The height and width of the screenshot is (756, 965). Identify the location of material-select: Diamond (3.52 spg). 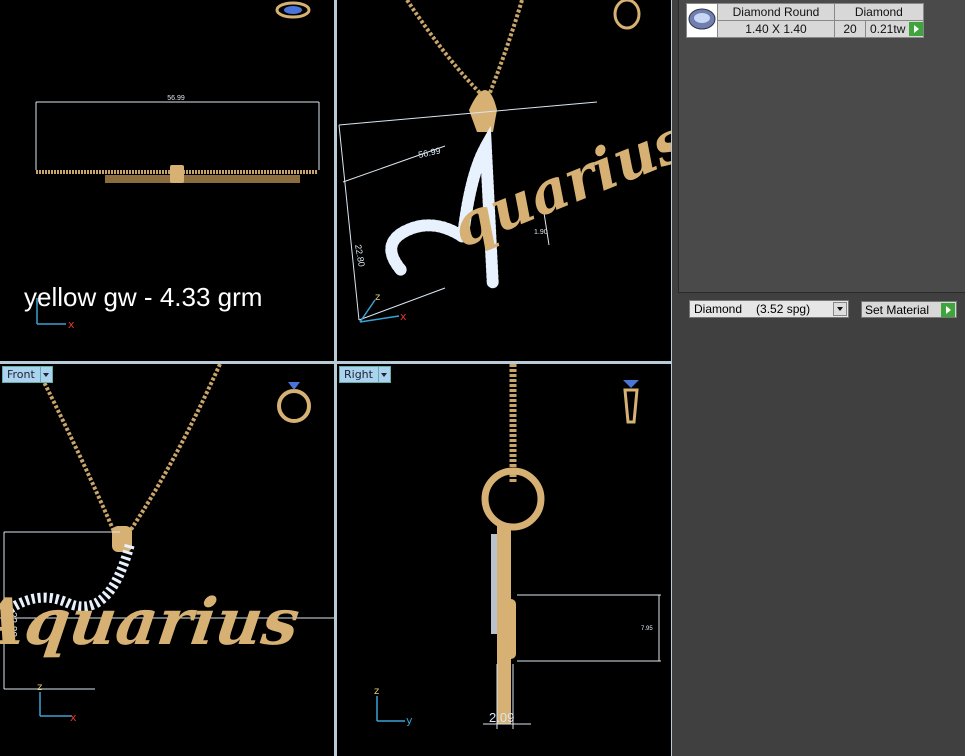
(769, 309).